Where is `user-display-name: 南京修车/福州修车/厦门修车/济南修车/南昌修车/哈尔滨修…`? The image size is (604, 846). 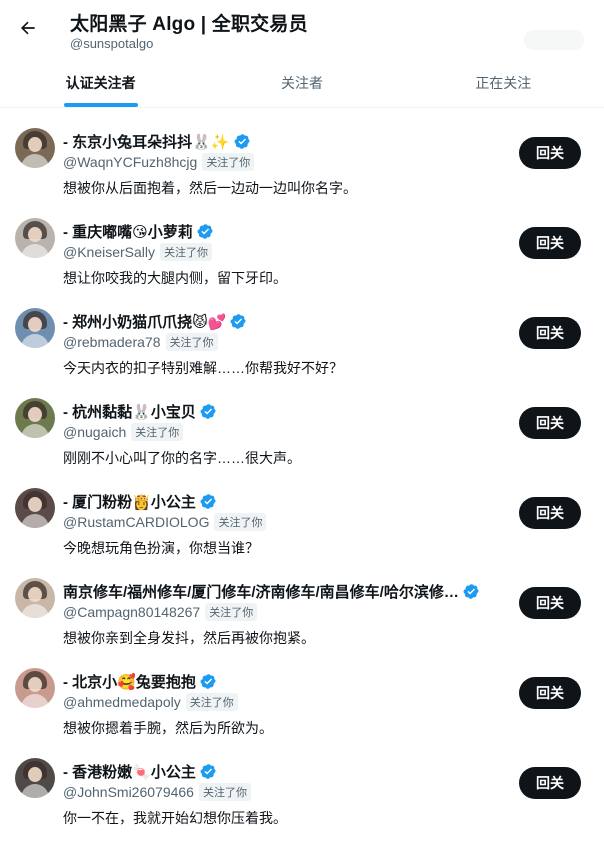
user-display-name: 南京修车/福州修车/厦门修车/济南修车/南昌修车/哈尔滨修… is located at coordinates (261, 591).